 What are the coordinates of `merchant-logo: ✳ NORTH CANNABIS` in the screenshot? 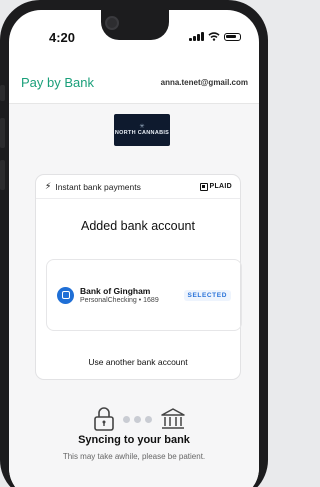 It's located at (142, 130).